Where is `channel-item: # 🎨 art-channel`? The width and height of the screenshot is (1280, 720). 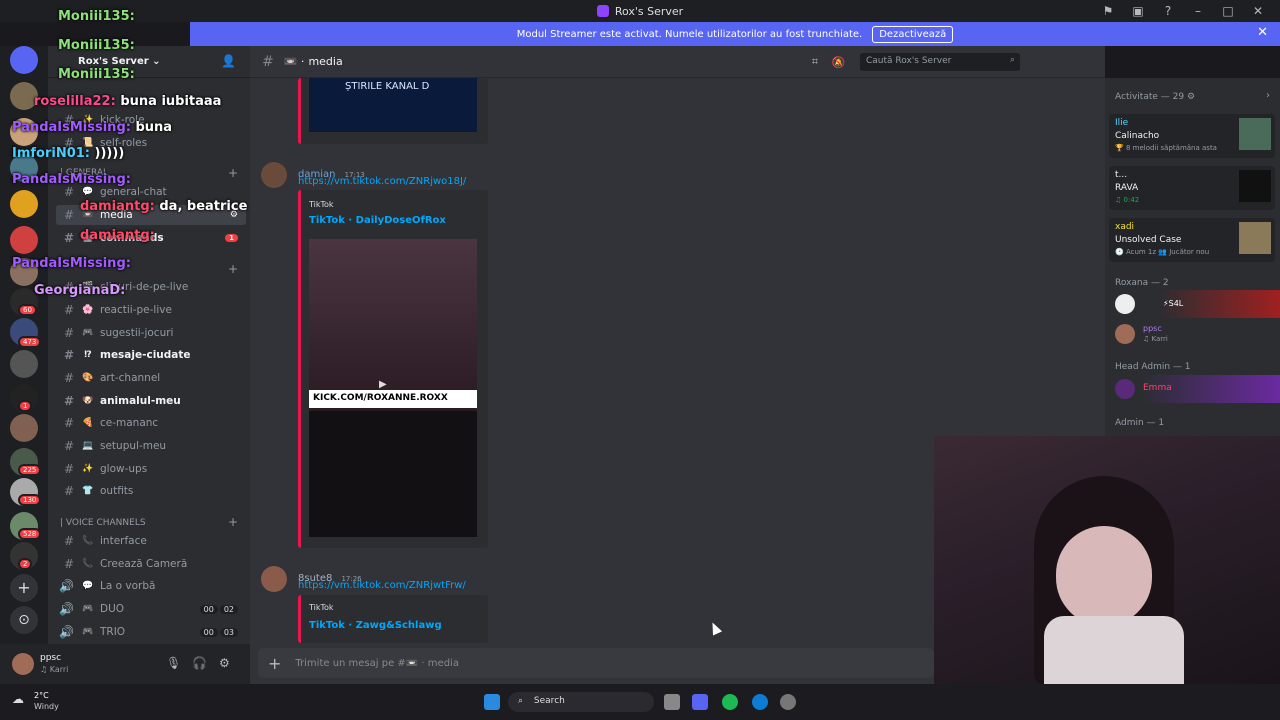
channel-item: # 🎨 art-channel is located at coordinates (149, 378).